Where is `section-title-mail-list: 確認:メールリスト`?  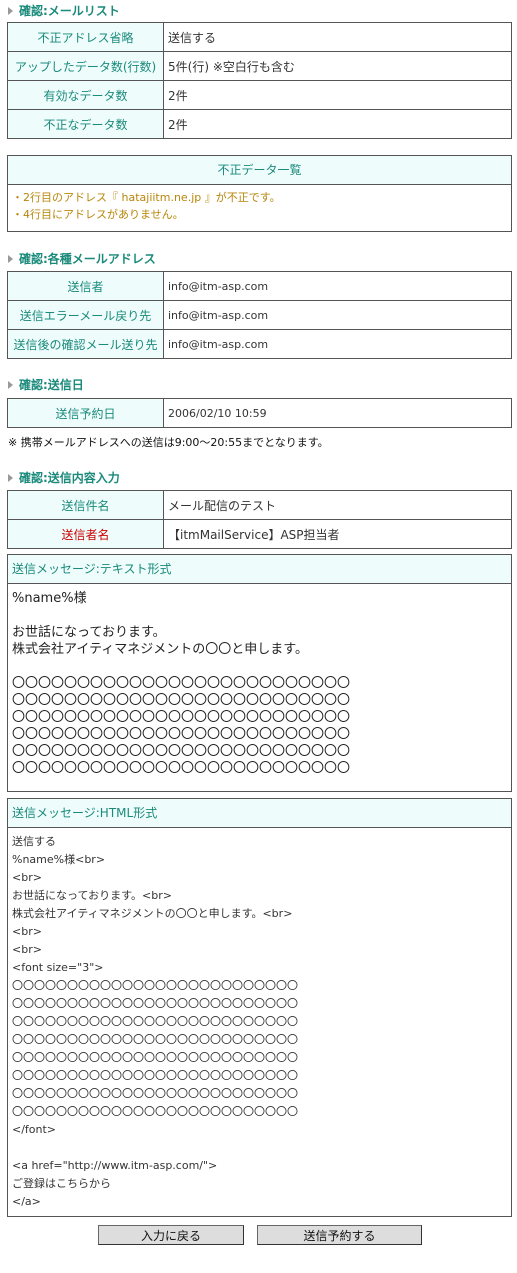 section-title-mail-list: 確認:メールリスト is located at coordinates (64, 11).